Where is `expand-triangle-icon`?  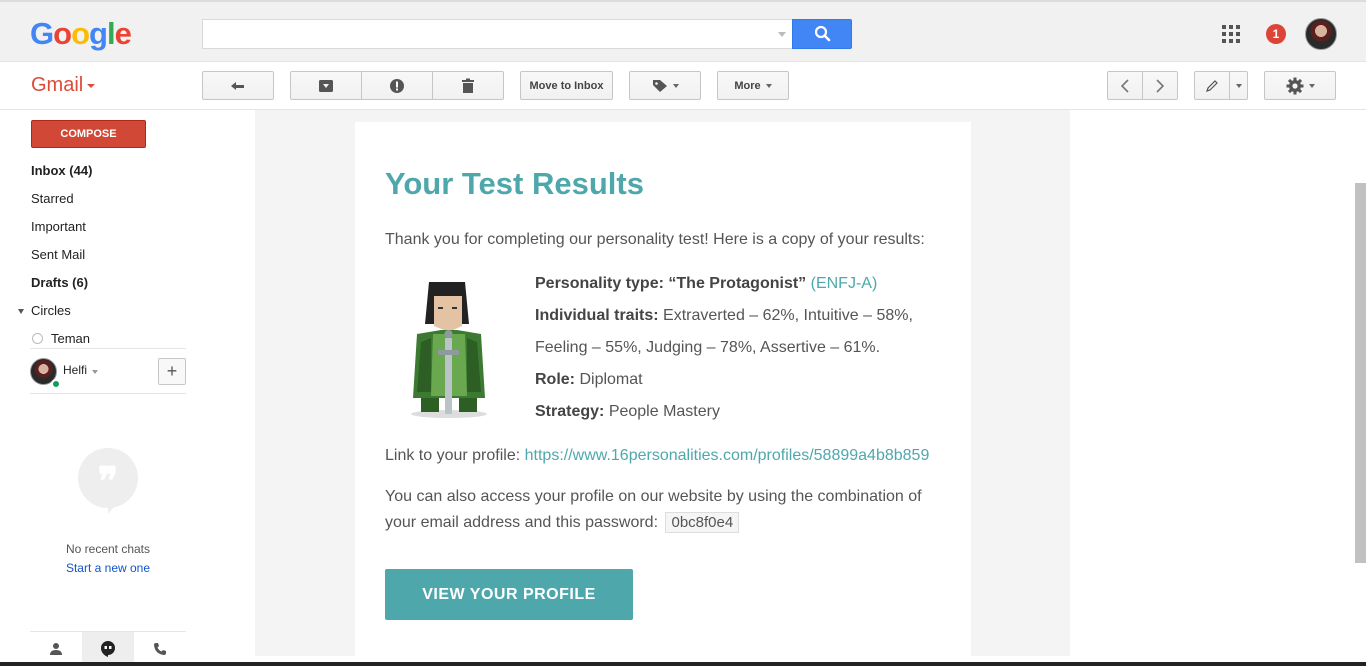
expand-triangle-icon is located at coordinates (21, 311).